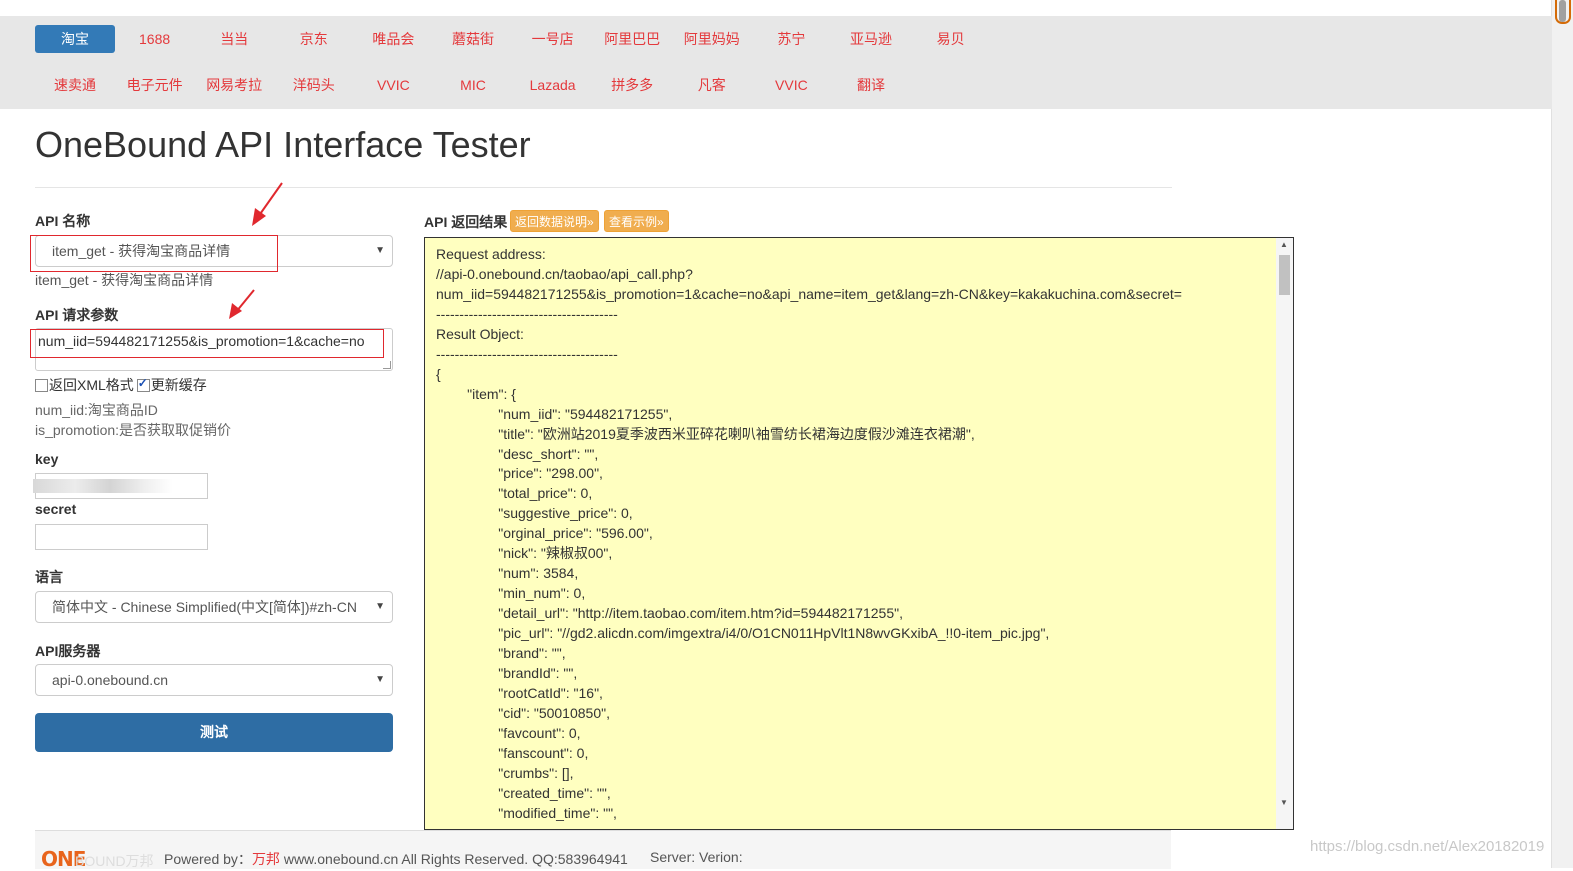 This screenshot has height=871, width=1573. What do you see at coordinates (712, 39) in the screenshot?
I see `nav-item: 阿里妈妈` at bounding box center [712, 39].